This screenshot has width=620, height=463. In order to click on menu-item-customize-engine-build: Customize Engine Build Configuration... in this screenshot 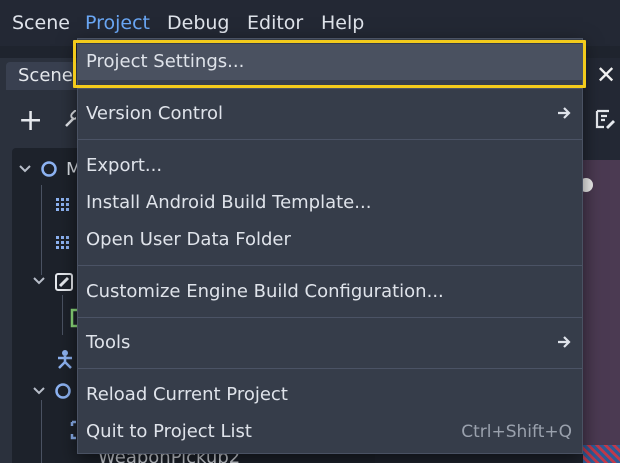, I will do `click(330, 292)`.